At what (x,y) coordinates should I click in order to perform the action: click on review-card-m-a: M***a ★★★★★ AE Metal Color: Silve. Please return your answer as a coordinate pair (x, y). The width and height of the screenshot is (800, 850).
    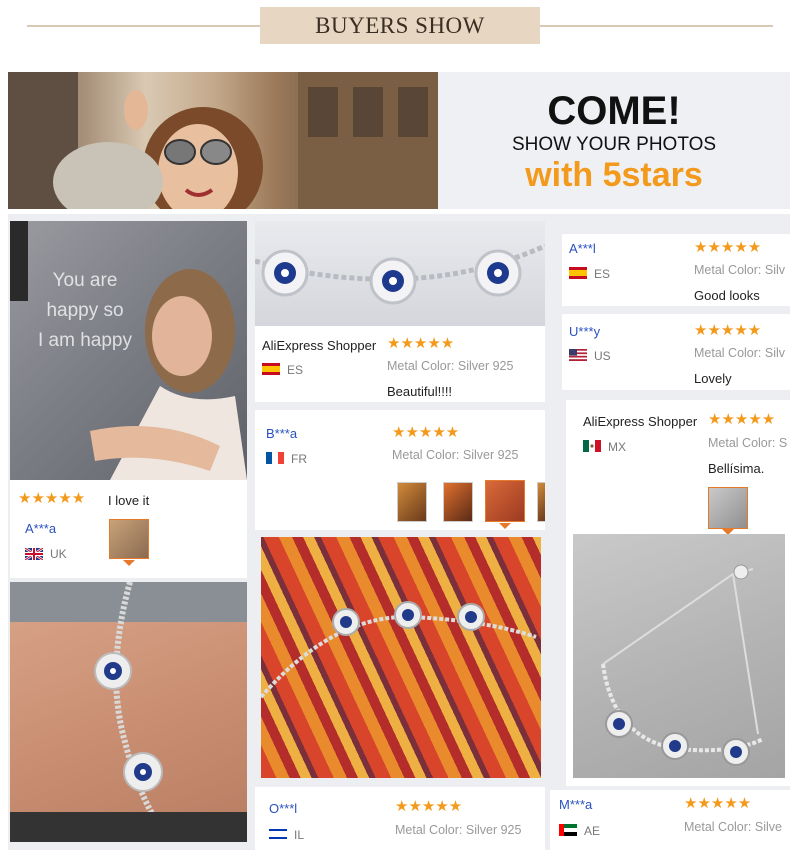
    Looking at the image, I should click on (670, 820).